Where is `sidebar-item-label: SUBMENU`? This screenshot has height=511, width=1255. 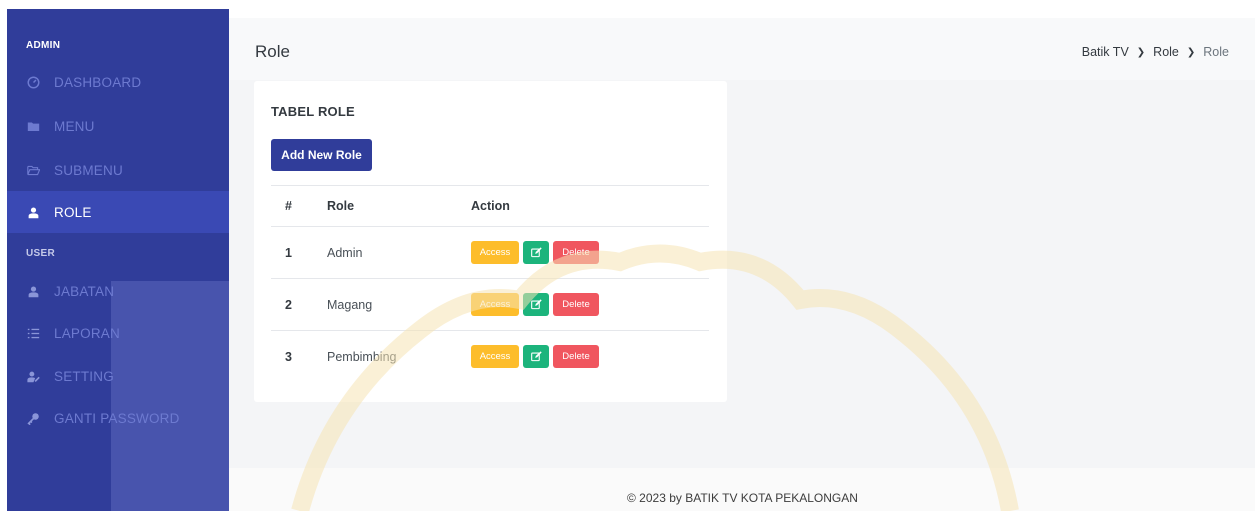
sidebar-item-label: SUBMENU is located at coordinates (88, 170).